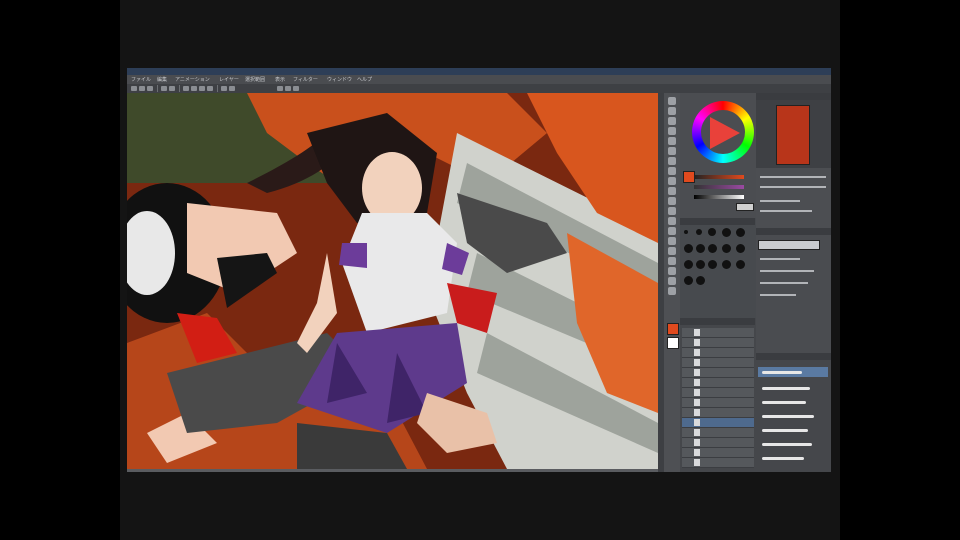 Image resolution: width=960 pixels, height=540 pixels. What do you see at coordinates (789, 245) in the screenshot?
I see `tool-preset-name` at bounding box center [789, 245].